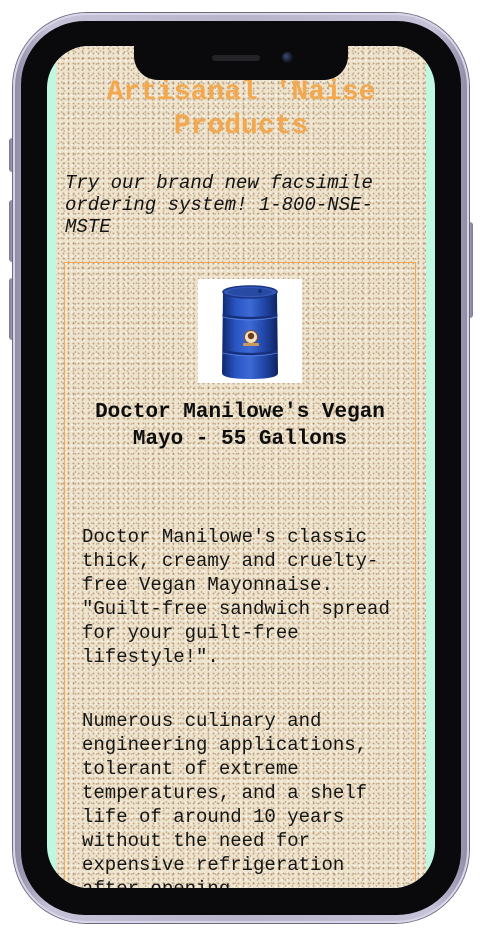  I want to click on site-title: Artisanal 'Naise Products, so click(241, 109).